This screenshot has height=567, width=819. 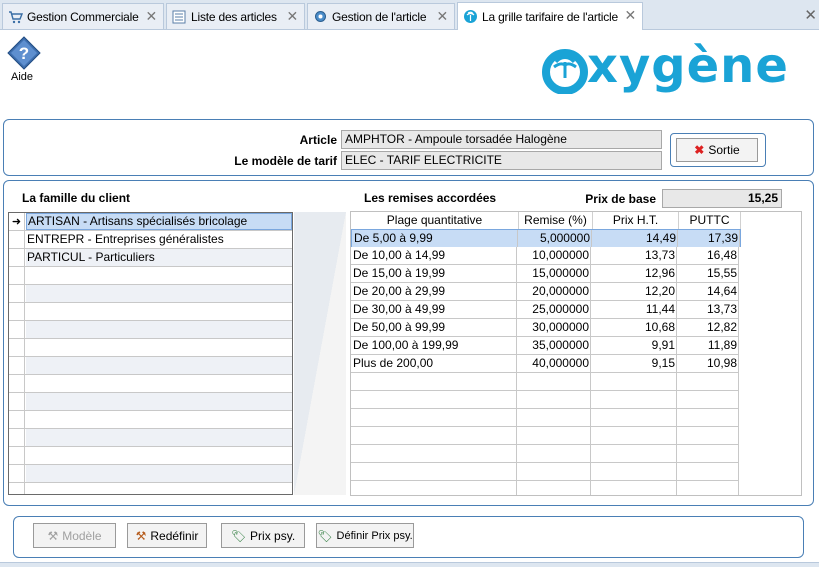 I want to click on family-cell: ARTISAN - Artisans spécialisés bricolage, so click(x=159, y=221).